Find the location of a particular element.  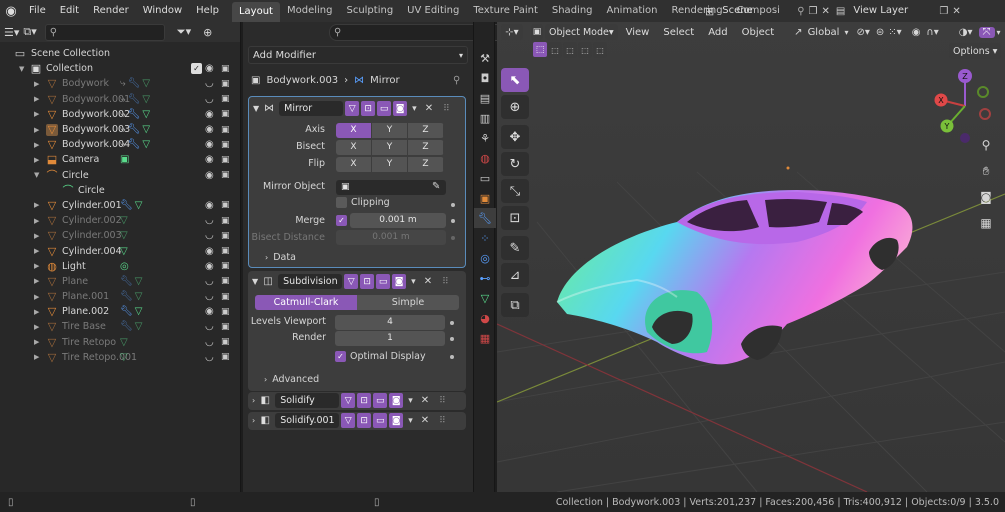

subdivision-name-field: Subdivision is located at coordinates (310, 281).